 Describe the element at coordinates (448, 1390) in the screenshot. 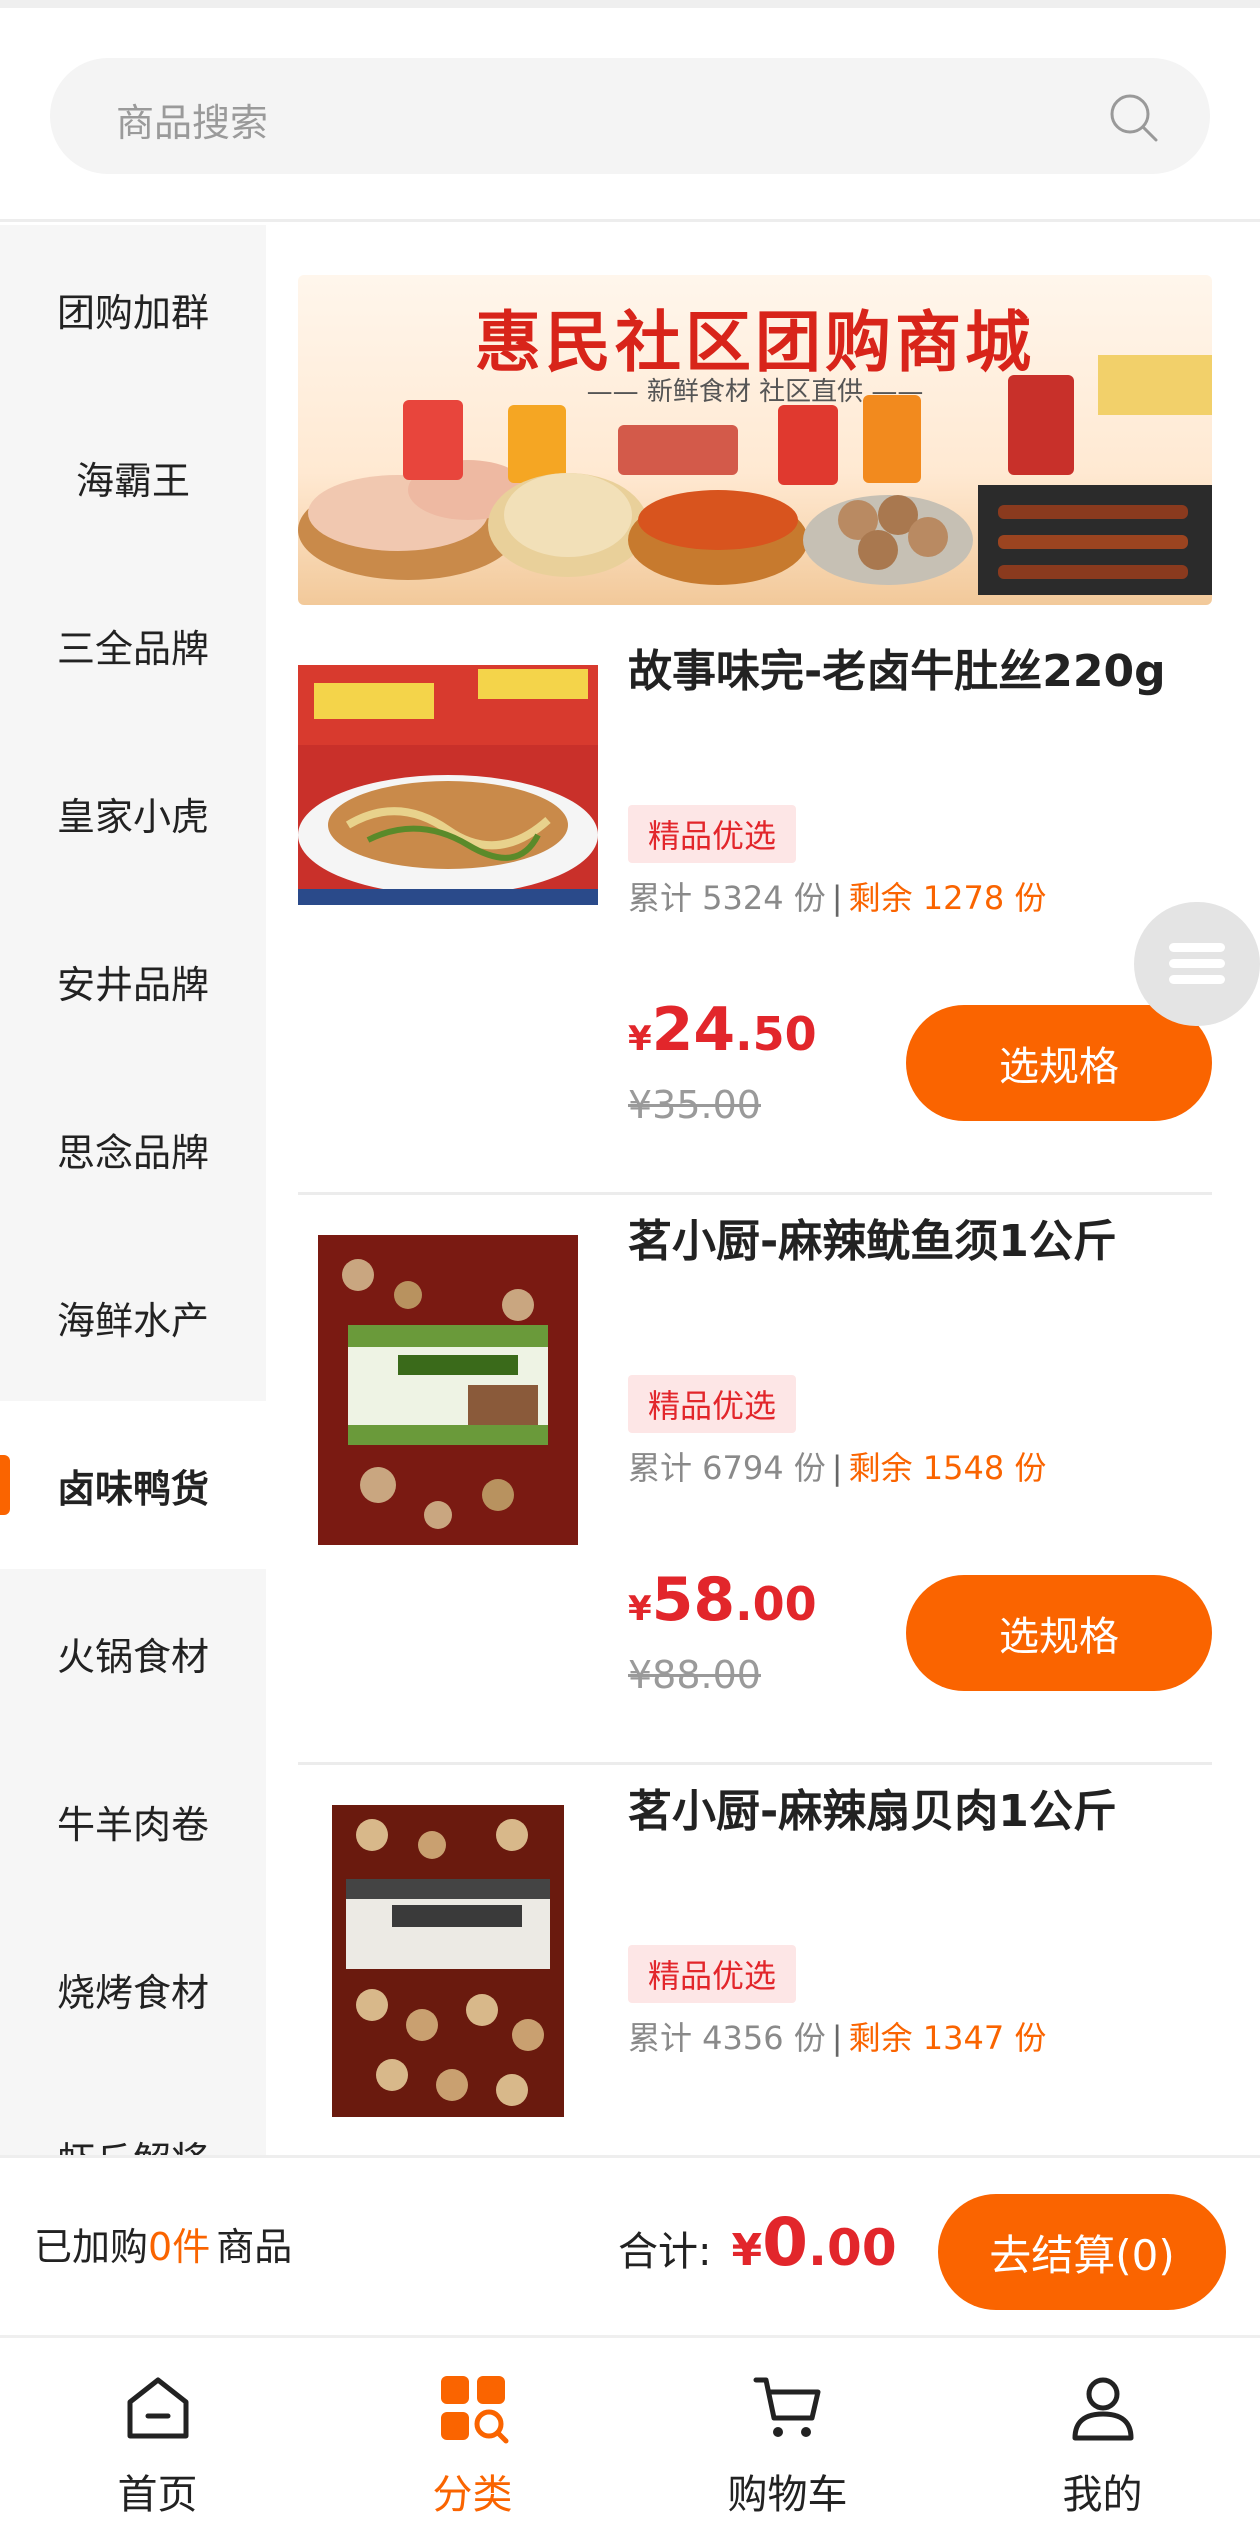

I see `product-image-squid` at that location.